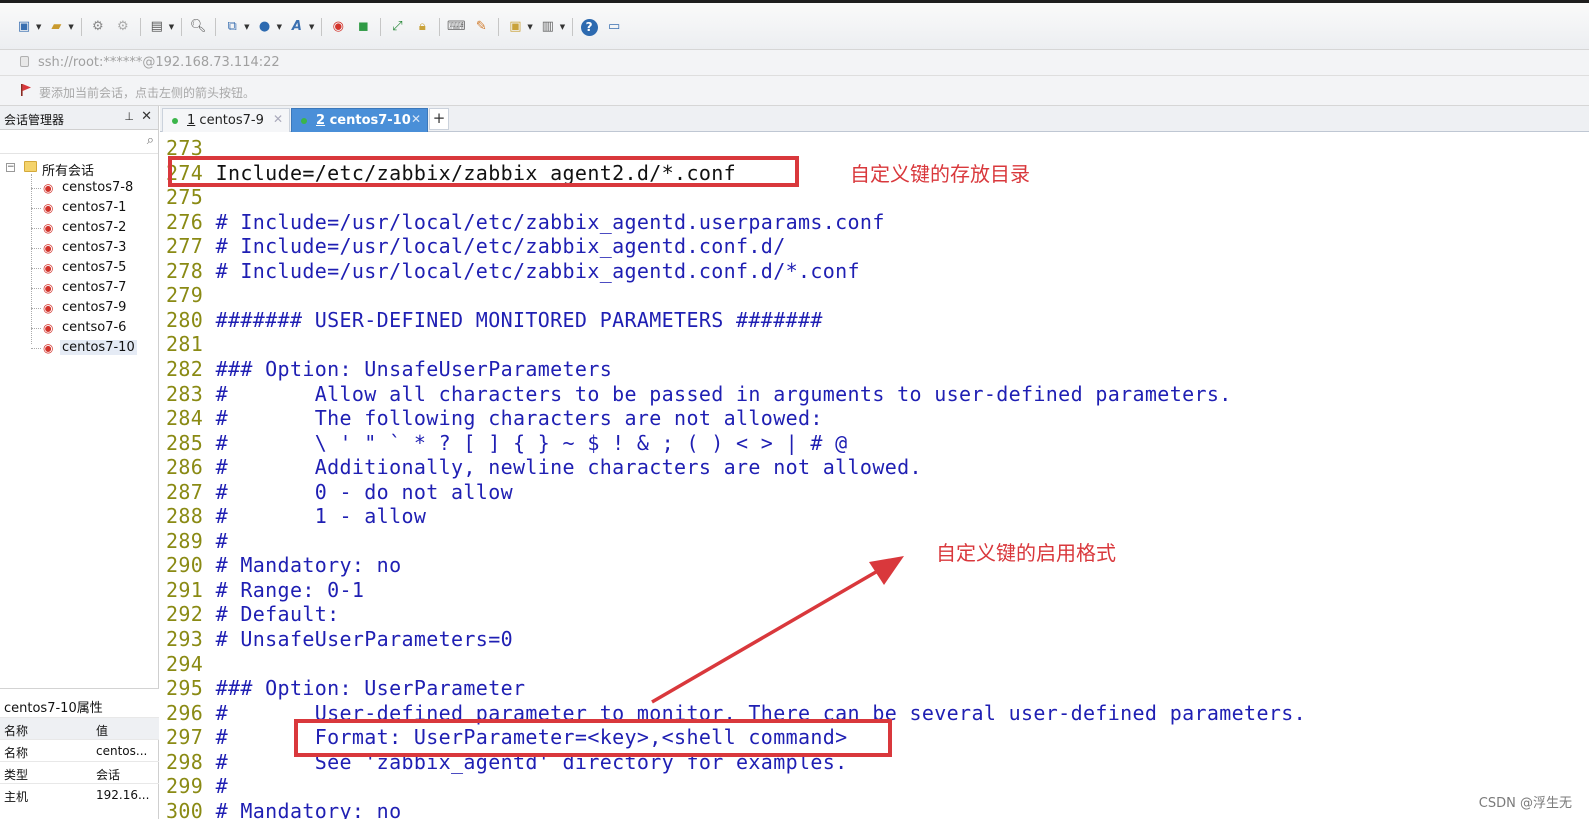  What do you see at coordinates (185, 540) in the screenshot?
I see `line-number: 289` at bounding box center [185, 540].